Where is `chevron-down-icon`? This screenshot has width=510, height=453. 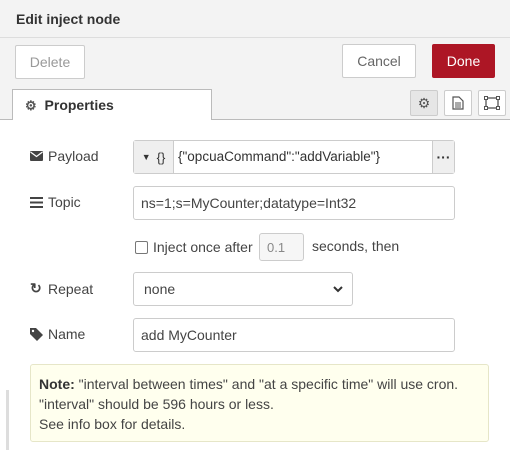
chevron-down-icon is located at coordinates (338, 289).